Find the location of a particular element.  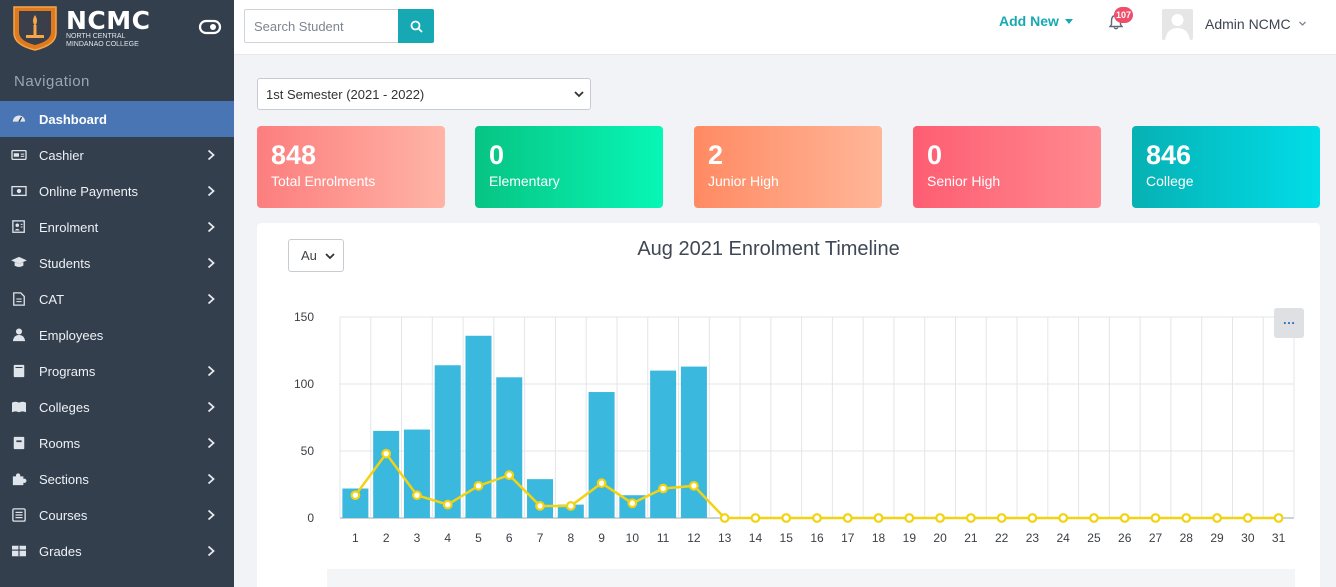

x-tick-label: 13 is located at coordinates (725, 538).